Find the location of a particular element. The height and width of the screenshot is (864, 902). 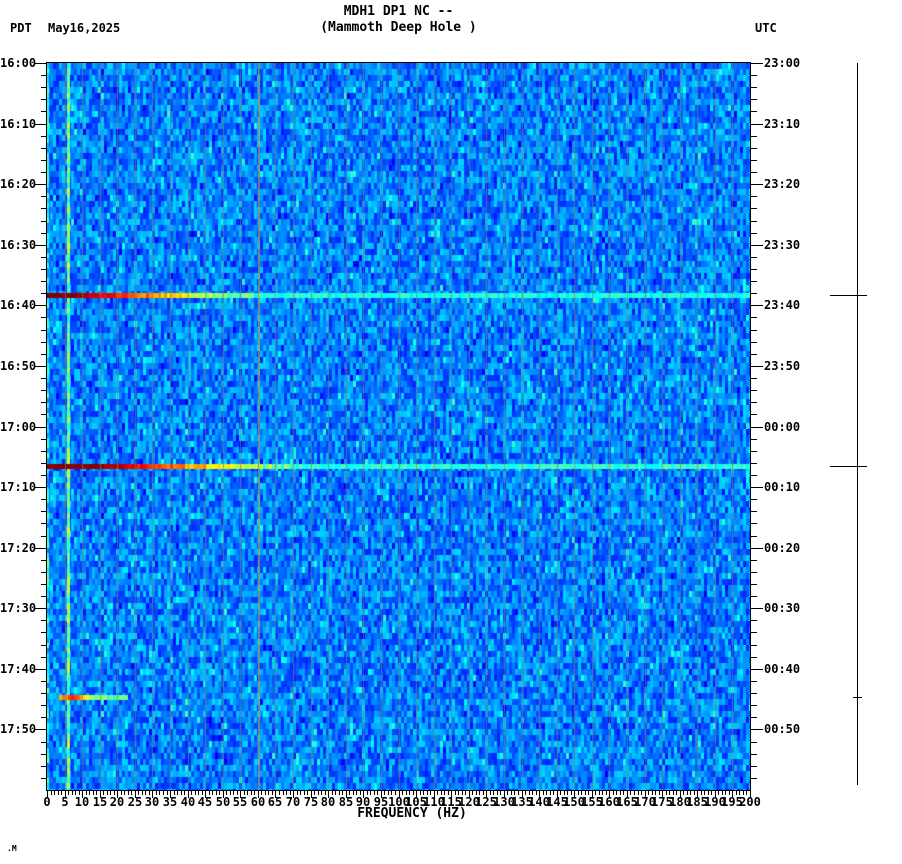

y-right-tick-label: 23:40 is located at coordinates (782, 305).